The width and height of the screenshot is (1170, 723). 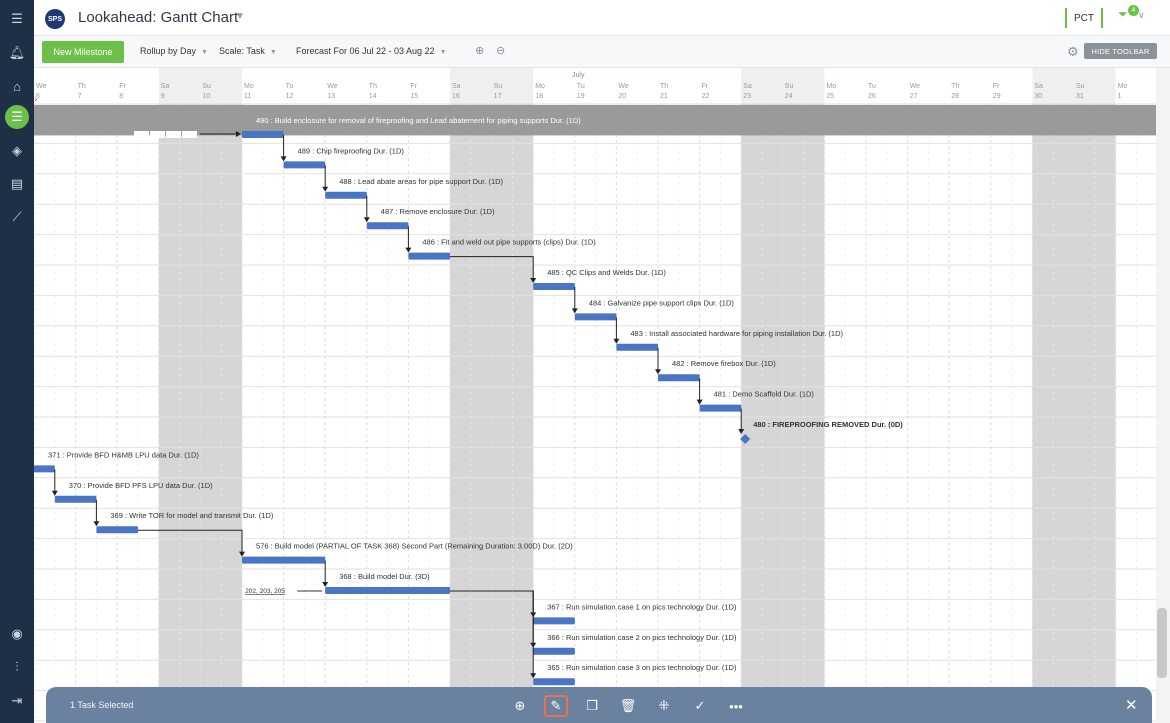 I want to click on day-number-label: 27, so click(x=914, y=96).